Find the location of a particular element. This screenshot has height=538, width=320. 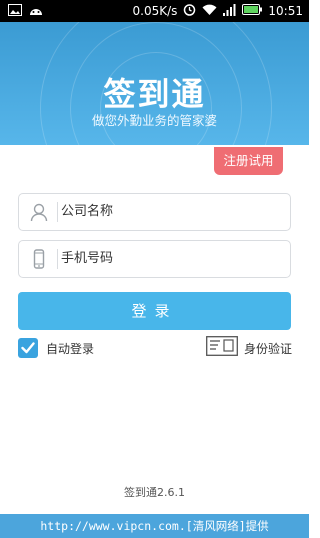

app-logo-title: 签到通 is located at coordinates (154, 94).